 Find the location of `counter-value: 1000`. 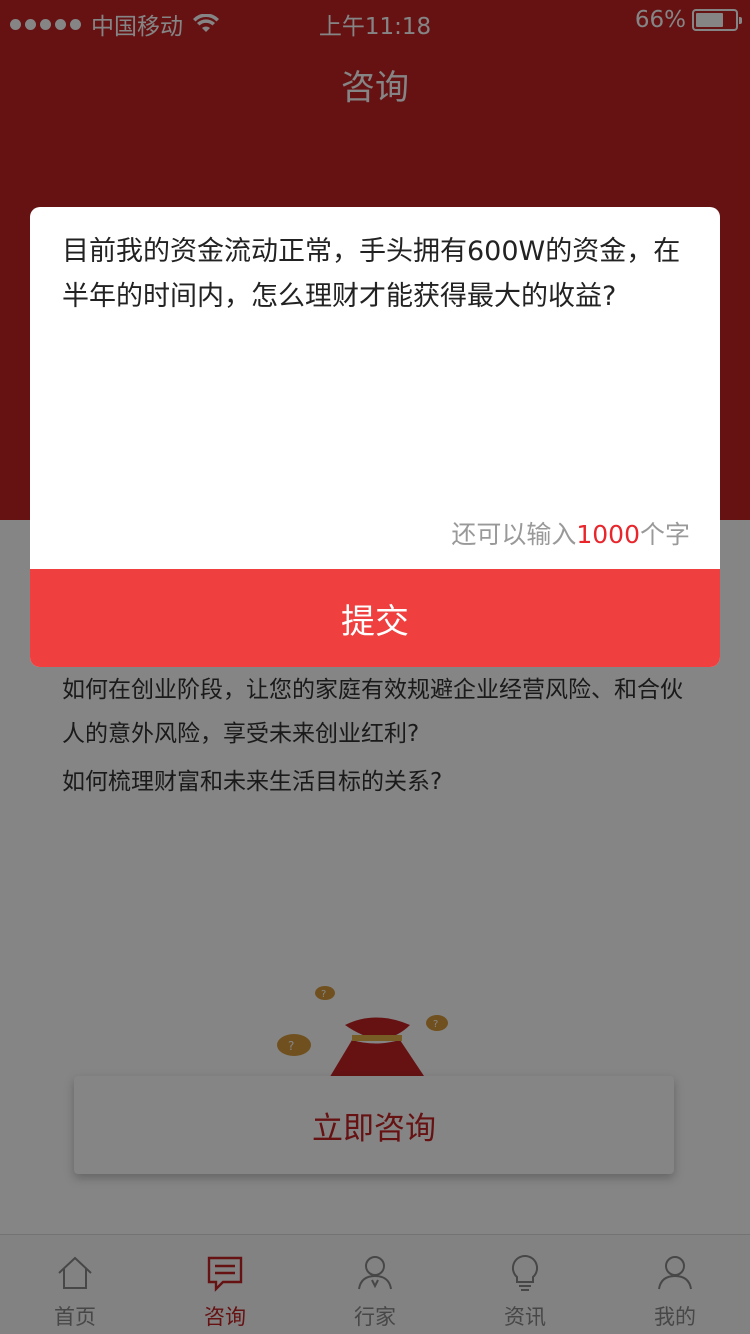

counter-value: 1000 is located at coordinates (608, 534).